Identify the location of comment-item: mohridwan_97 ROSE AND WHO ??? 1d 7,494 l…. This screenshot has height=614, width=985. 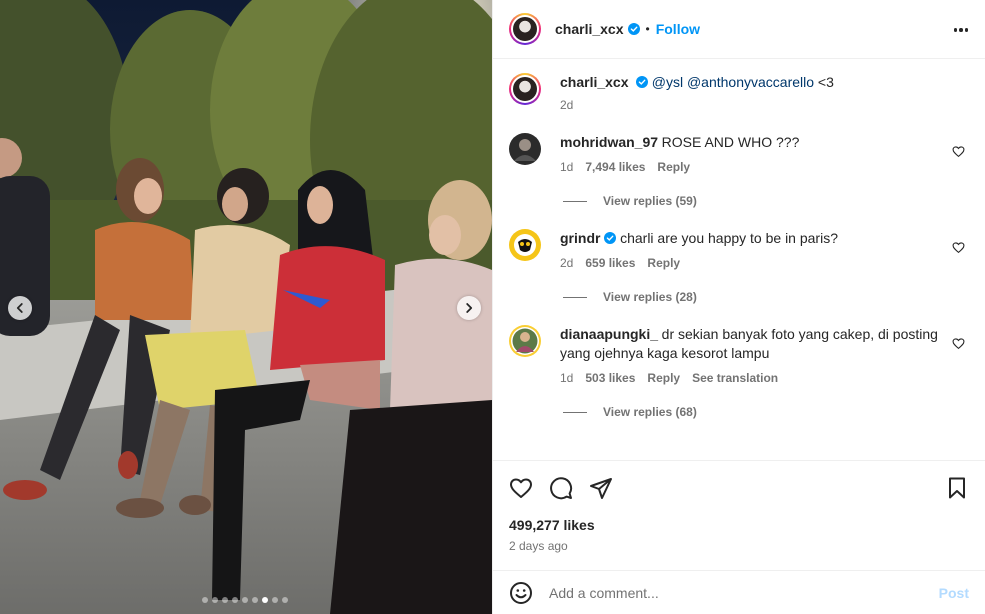
(739, 154).